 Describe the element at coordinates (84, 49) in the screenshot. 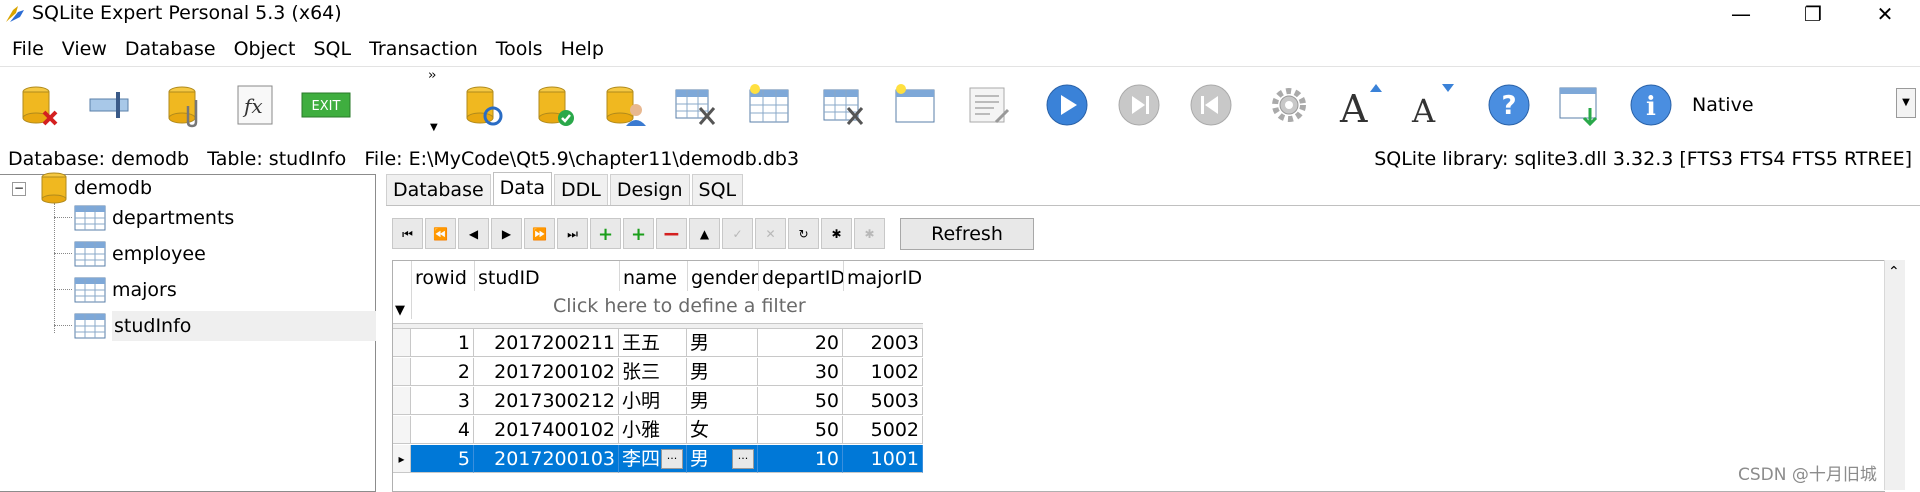

I see `menu-view: View` at that location.